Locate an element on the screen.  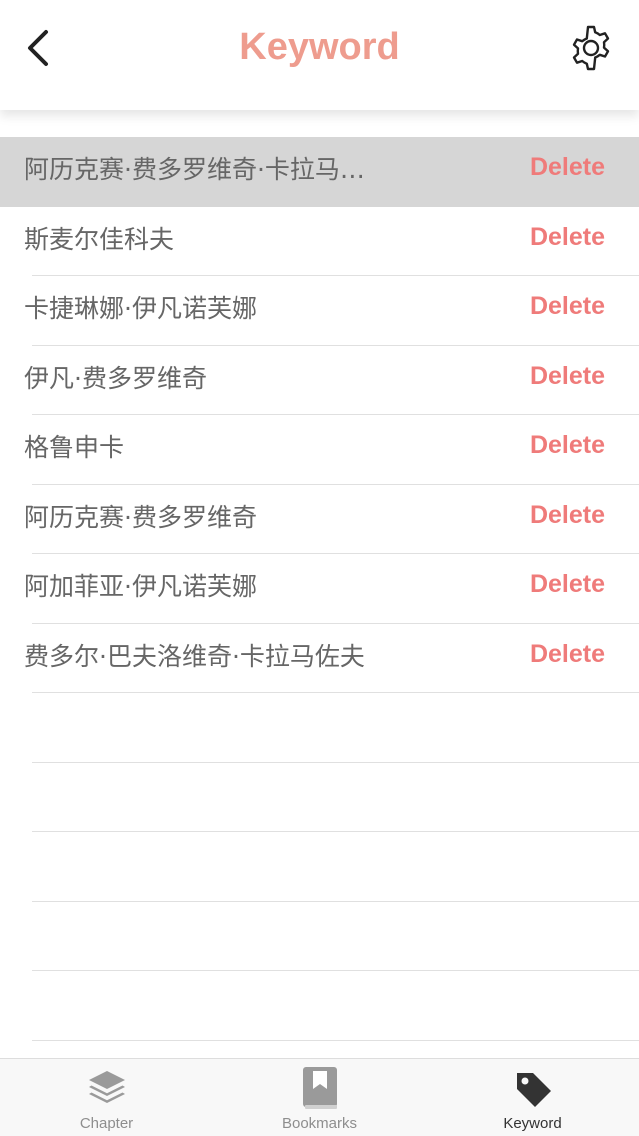
keyword-label: 斯麦尔佳科夫 is located at coordinates (99, 239).